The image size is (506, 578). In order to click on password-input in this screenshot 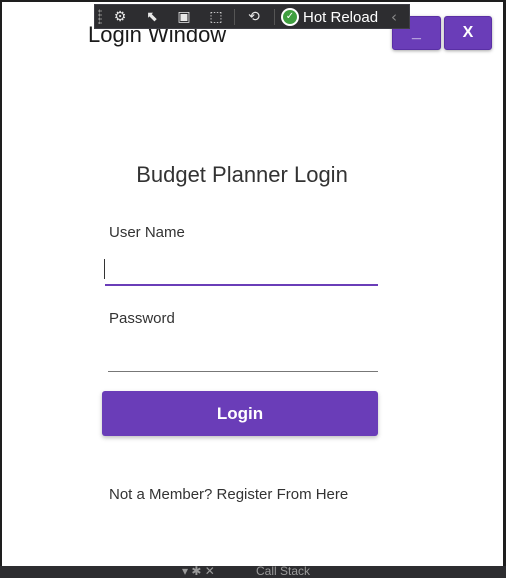, I will do `click(243, 358)`.